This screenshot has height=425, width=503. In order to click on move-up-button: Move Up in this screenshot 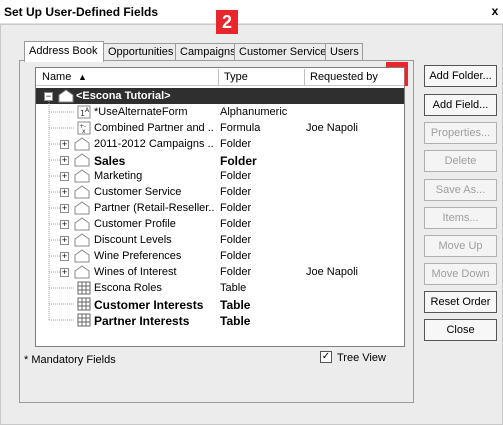, I will do `click(460, 246)`.